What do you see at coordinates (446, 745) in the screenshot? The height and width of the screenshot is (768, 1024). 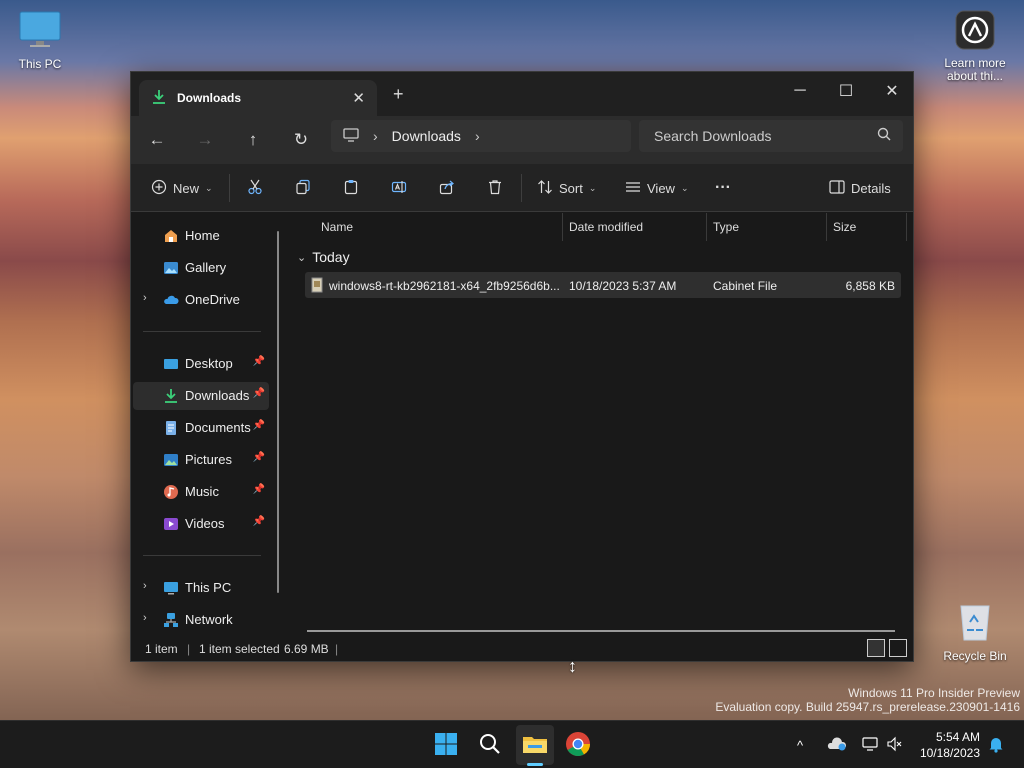 I see `start-button` at bounding box center [446, 745].